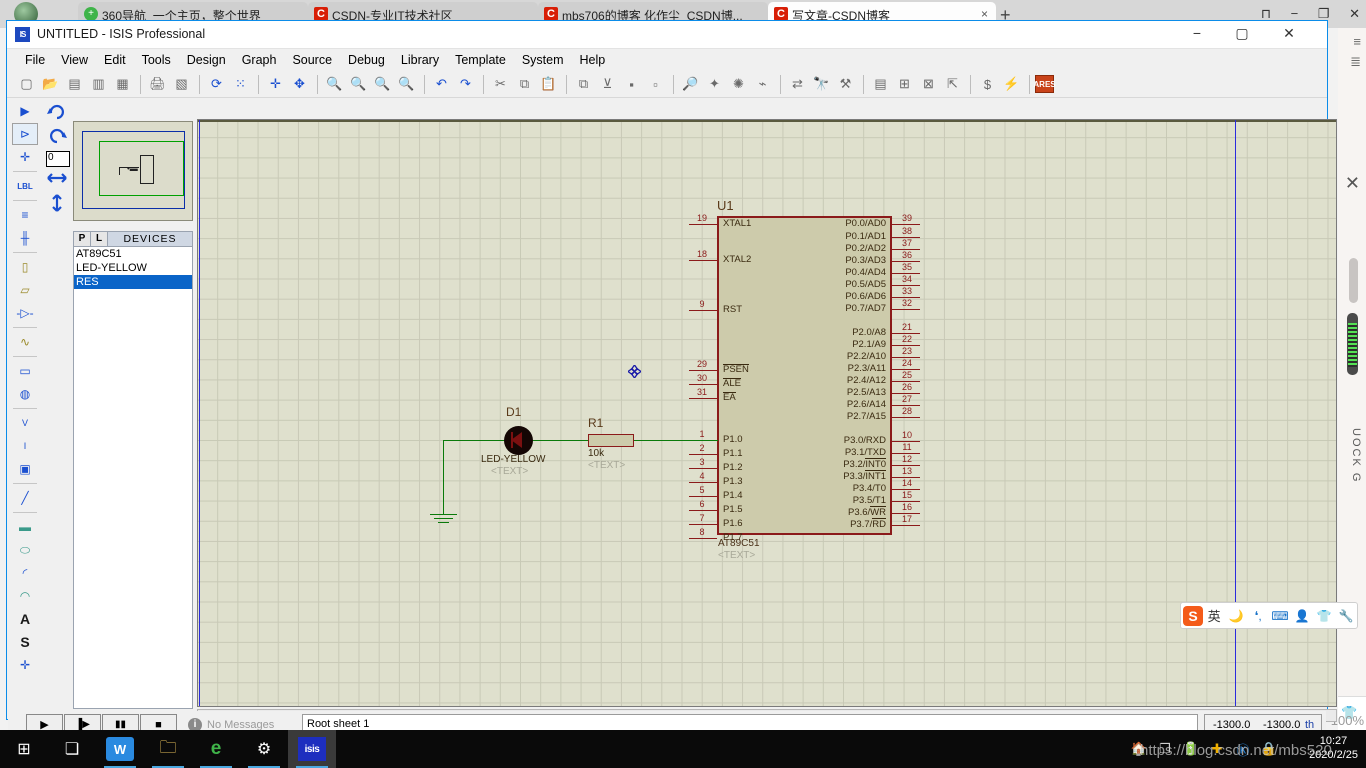  I want to click on copy-icon: ⧉, so click(524, 84).